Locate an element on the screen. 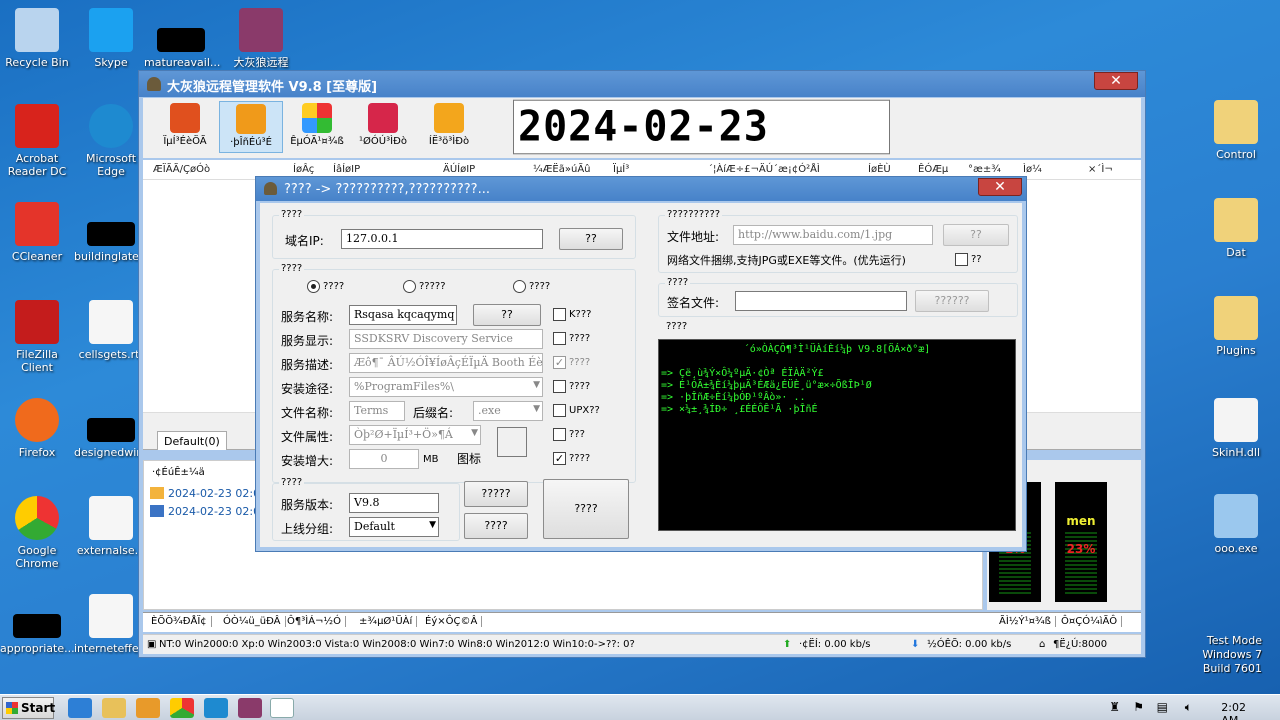  wolf-tray-icon: ♜ is located at coordinates (1114, 707).